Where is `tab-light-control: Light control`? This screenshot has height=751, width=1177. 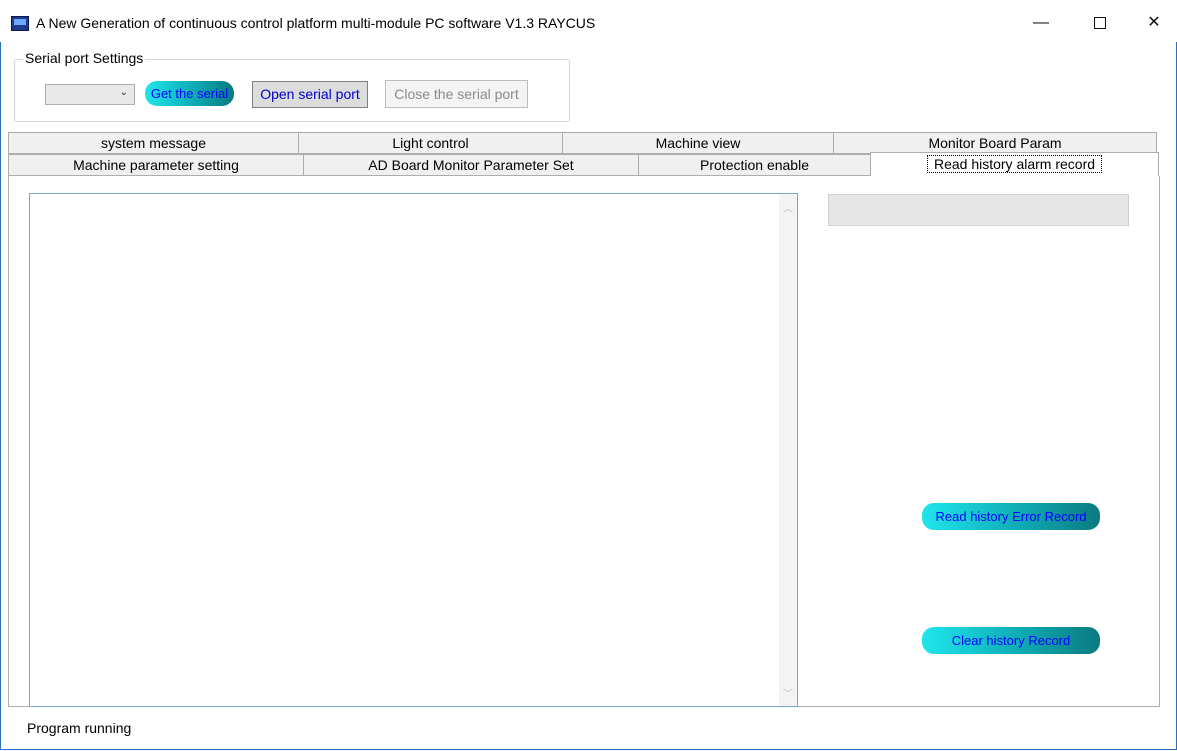
tab-light-control: Light control is located at coordinates (430, 143).